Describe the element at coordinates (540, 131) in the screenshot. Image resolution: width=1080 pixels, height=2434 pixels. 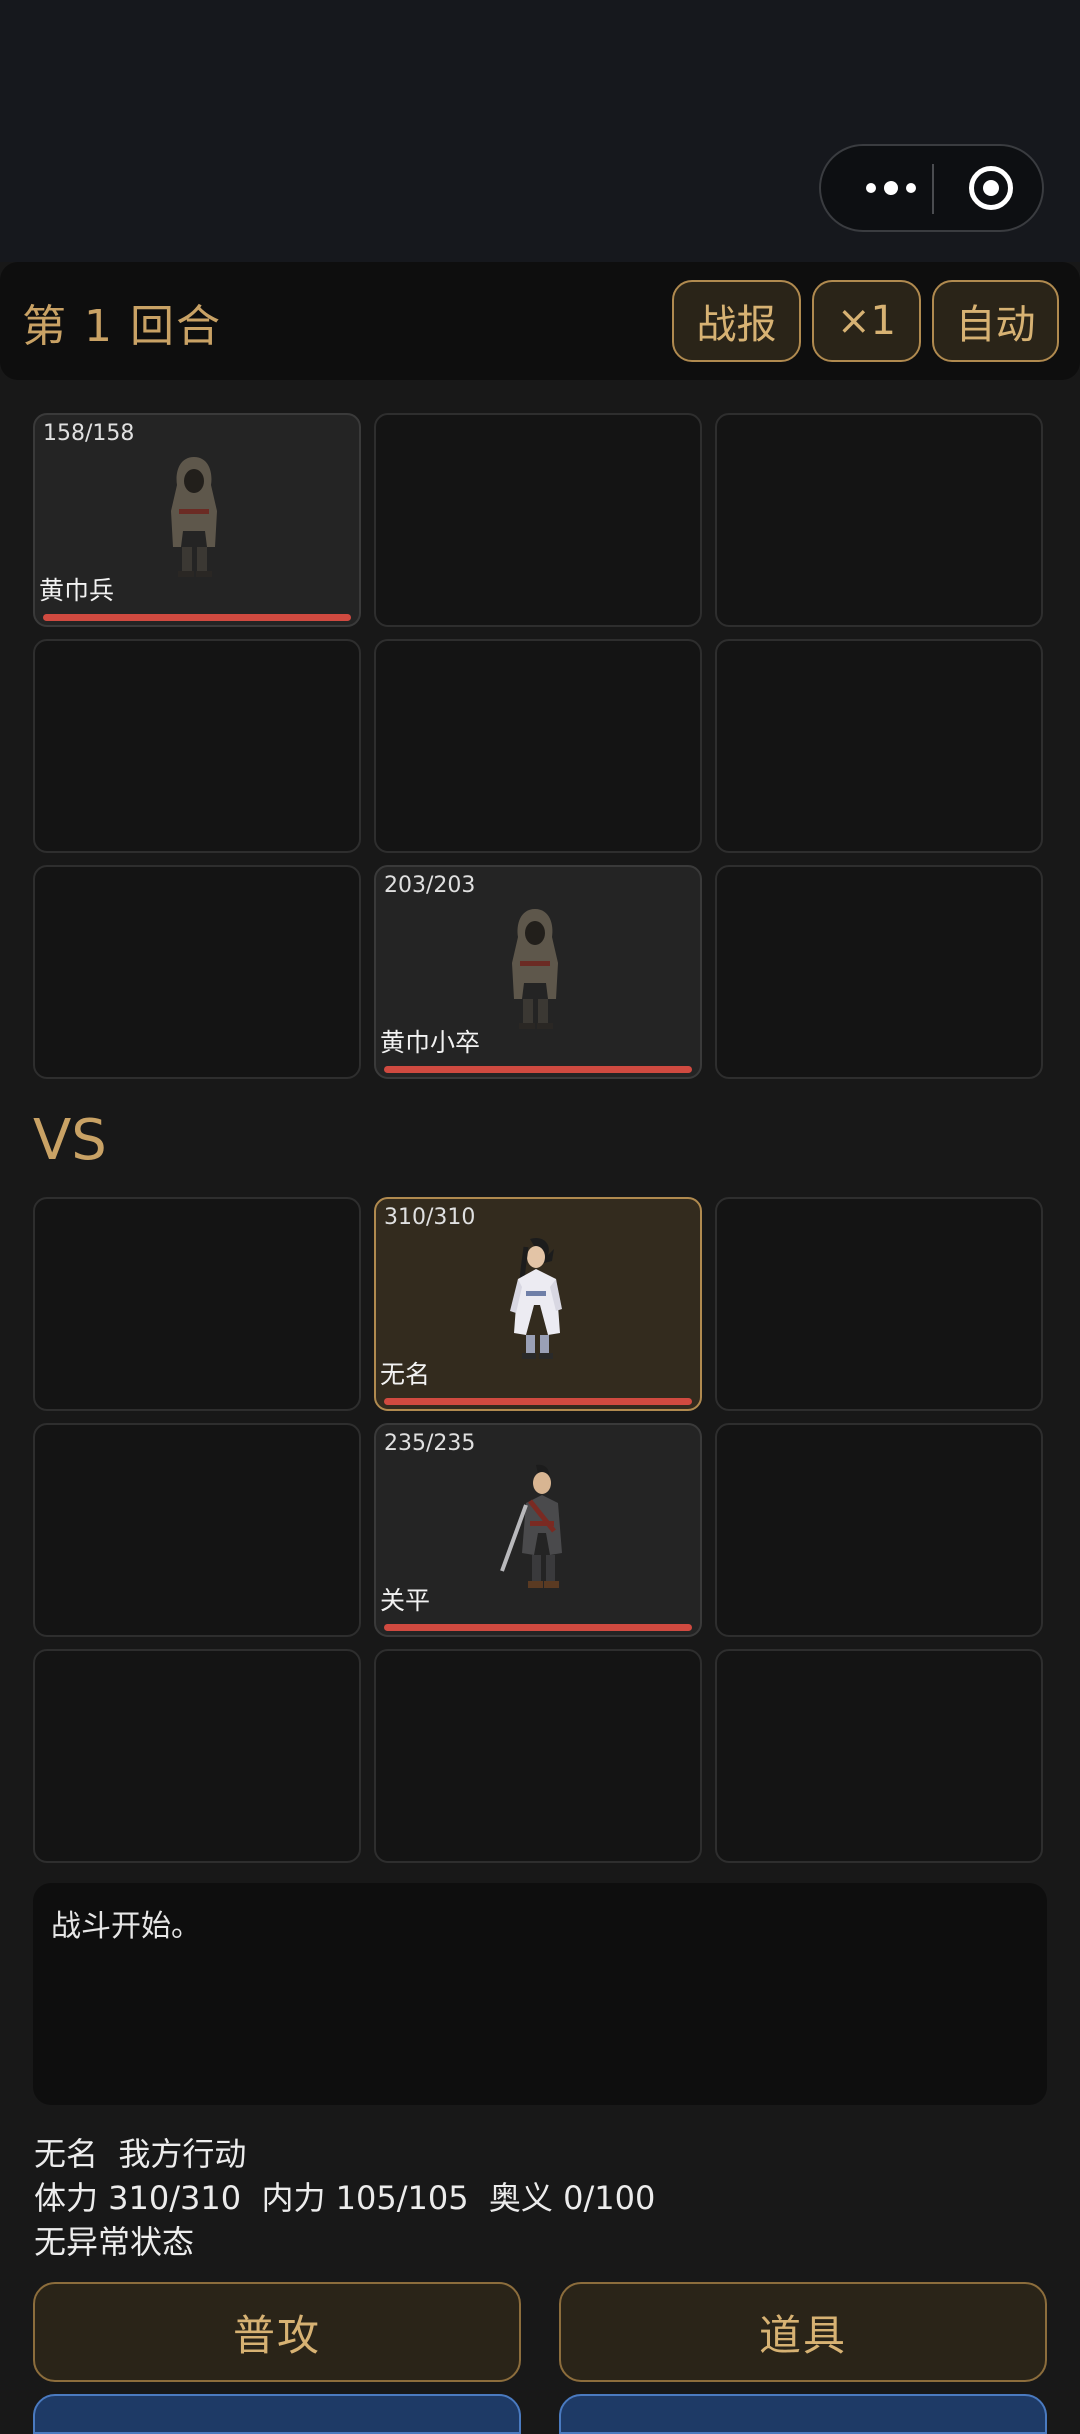
I see `status-area` at that location.